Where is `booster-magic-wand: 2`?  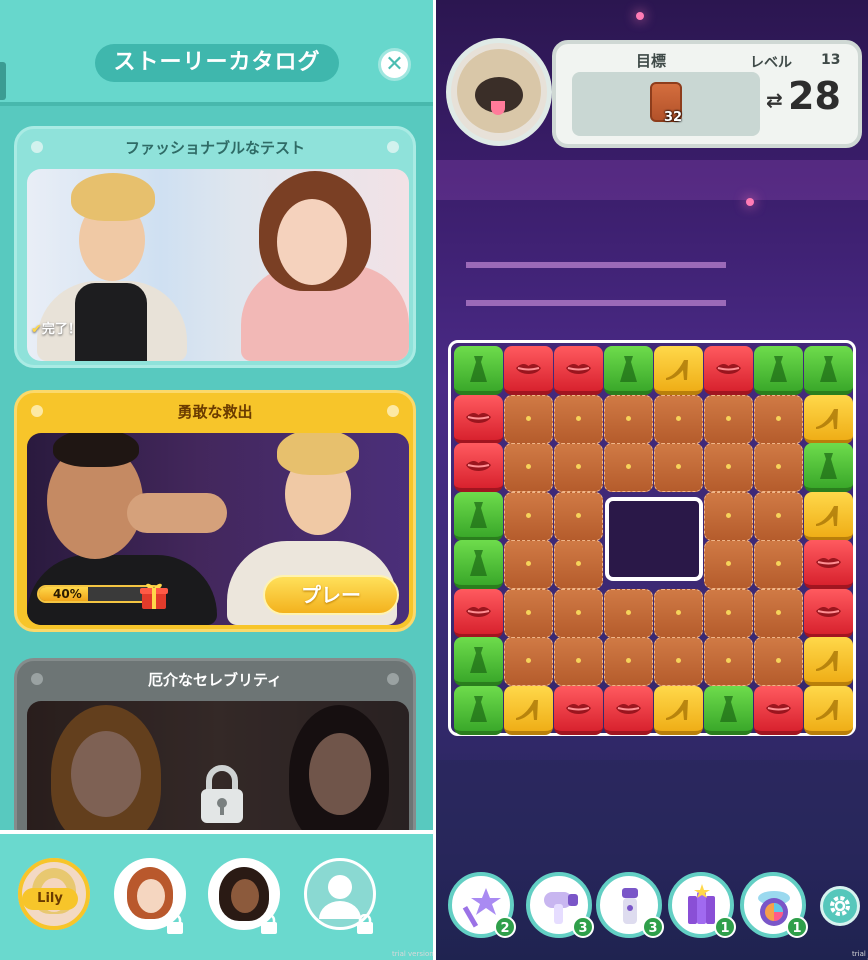 booster-magic-wand: 2 is located at coordinates (482, 905).